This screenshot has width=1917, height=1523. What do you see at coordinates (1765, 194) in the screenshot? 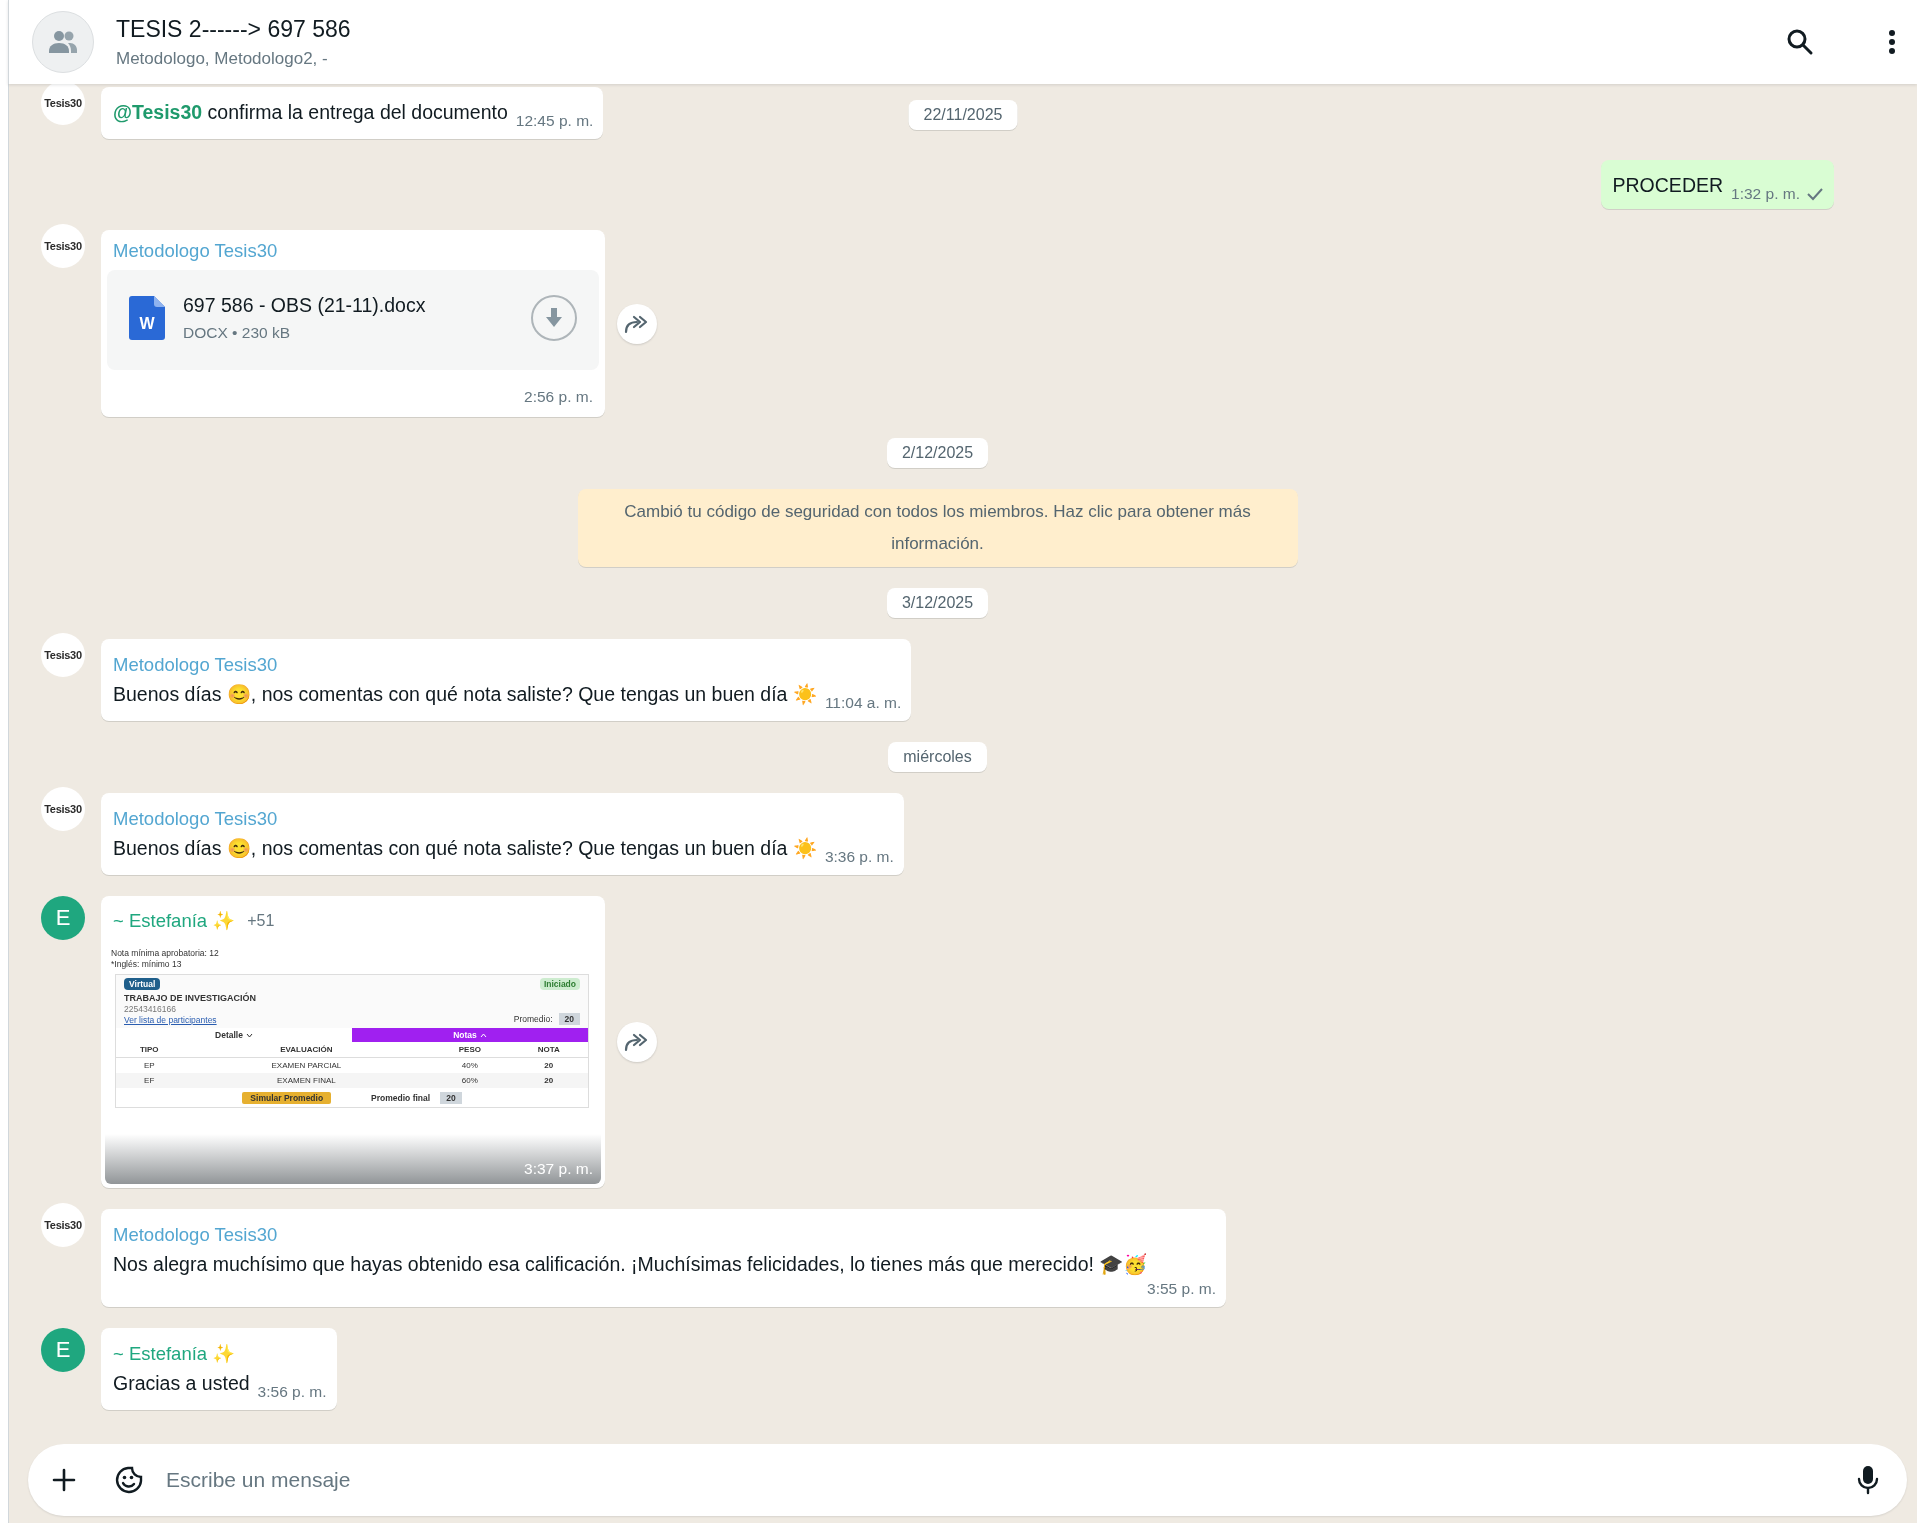
I see `message-time: 1:32 p. m.` at bounding box center [1765, 194].